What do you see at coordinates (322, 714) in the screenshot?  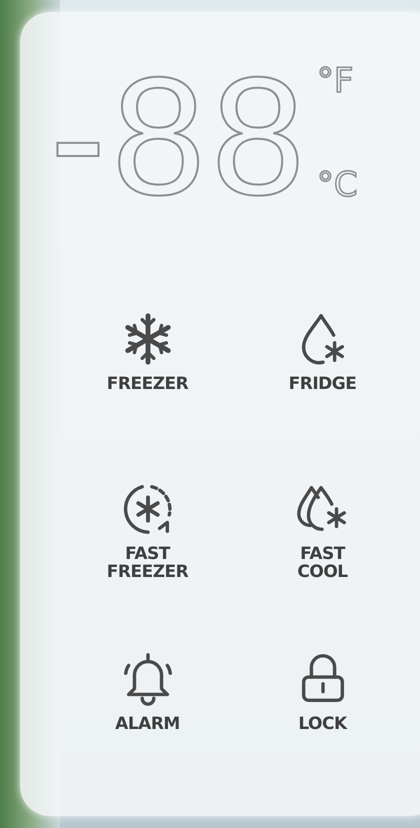 I see `panel-button: LOCK` at bounding box center [322, 714].